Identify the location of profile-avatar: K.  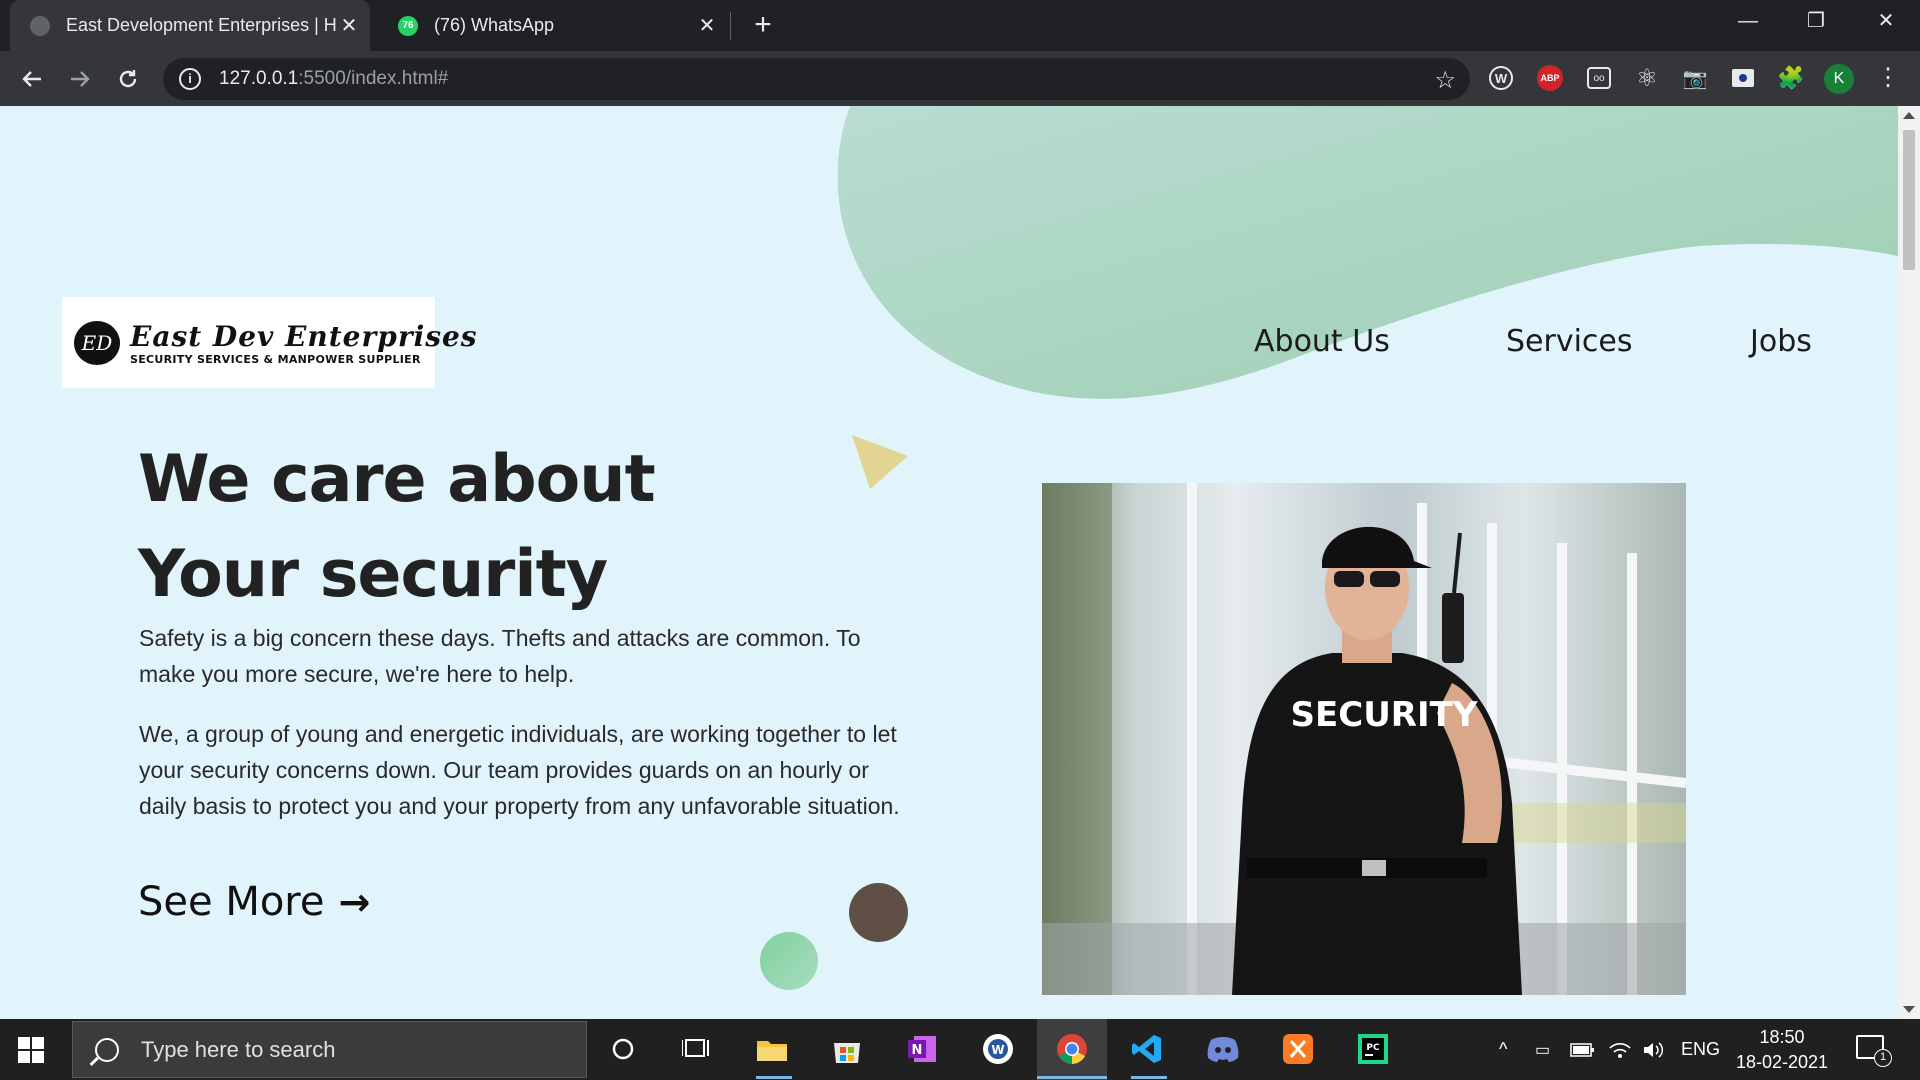
(1839, 79).